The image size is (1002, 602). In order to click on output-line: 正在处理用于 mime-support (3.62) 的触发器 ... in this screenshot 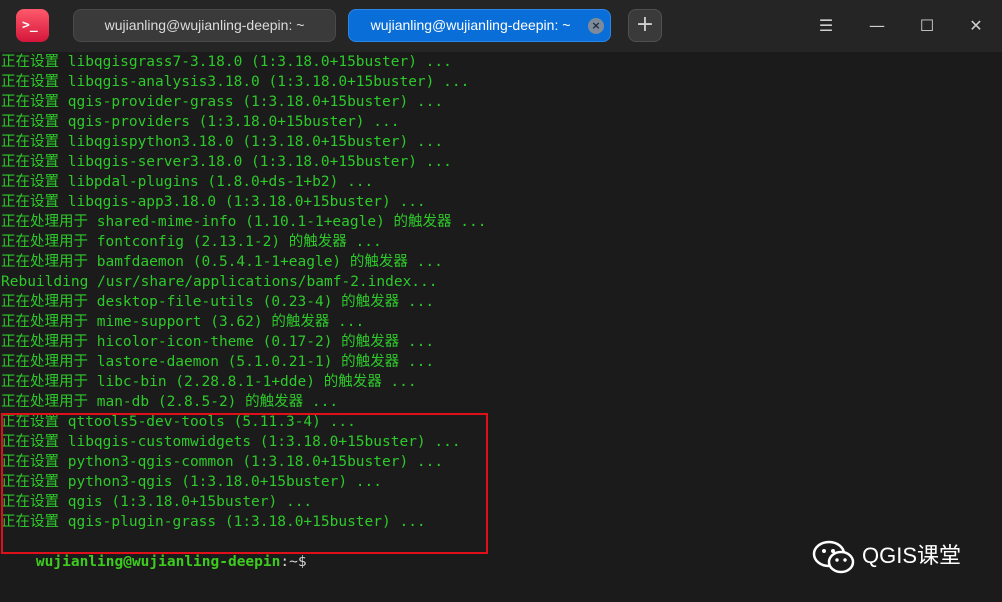, I will do `click(183, 322)`.